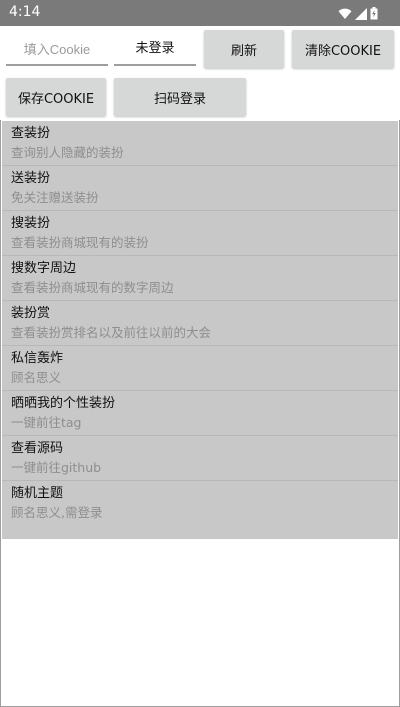 This screenshot has width=400, height=707. I want to click on wifi-icon, so click(345, 14).